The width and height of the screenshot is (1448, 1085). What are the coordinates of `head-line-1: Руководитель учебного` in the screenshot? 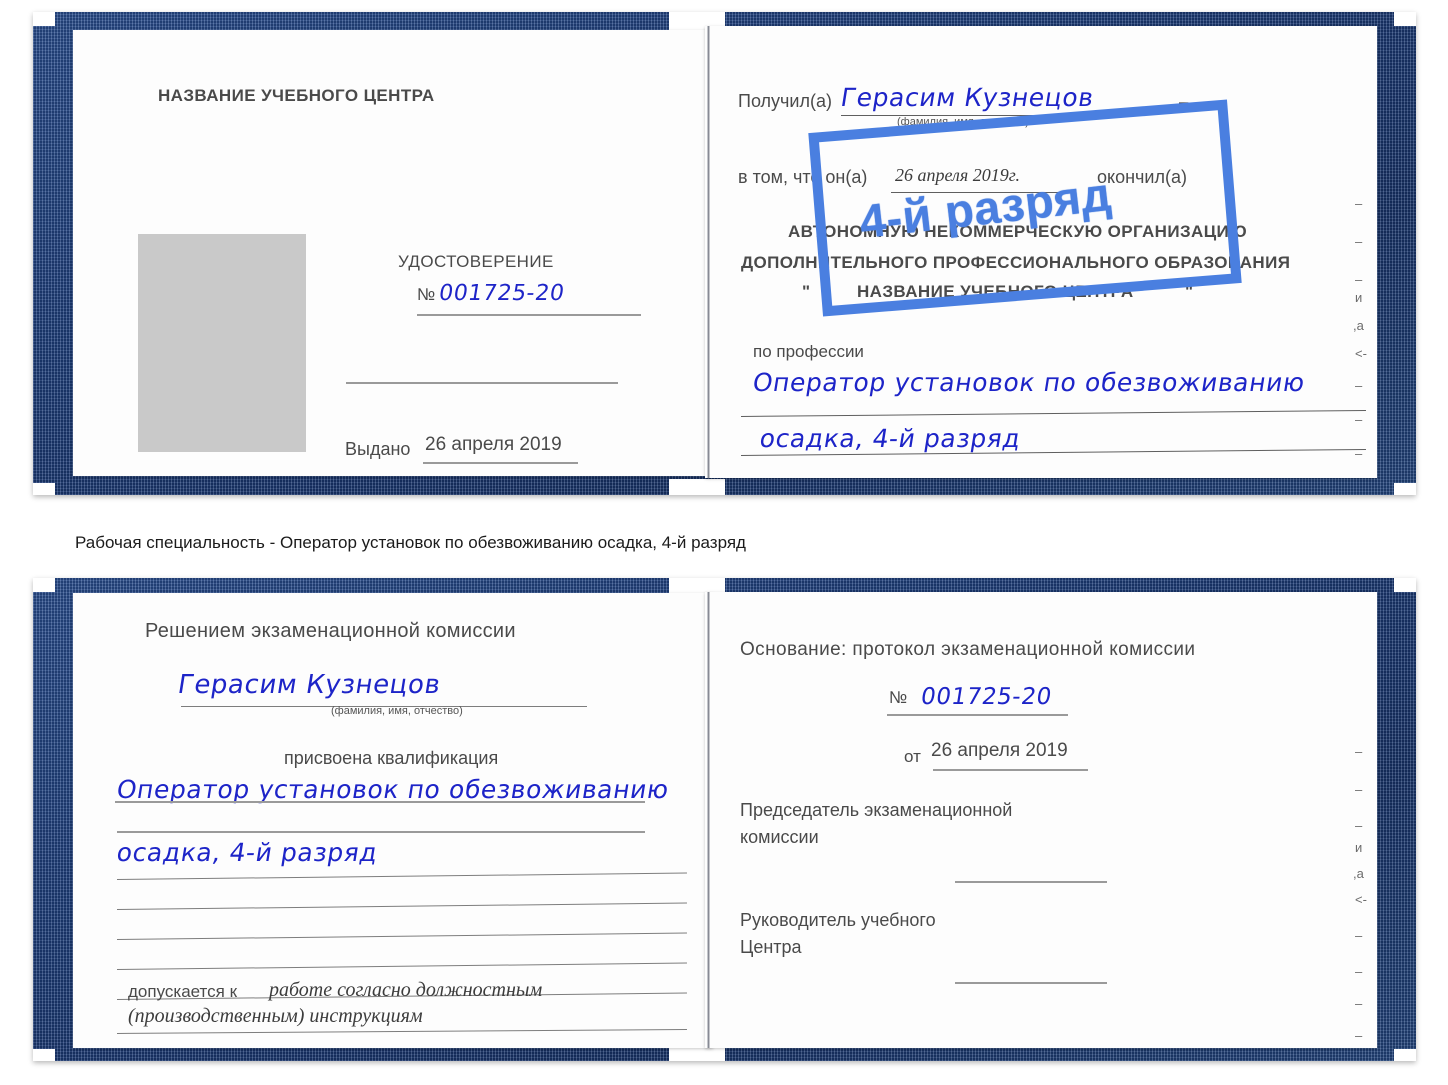 It's located at (838, 920).